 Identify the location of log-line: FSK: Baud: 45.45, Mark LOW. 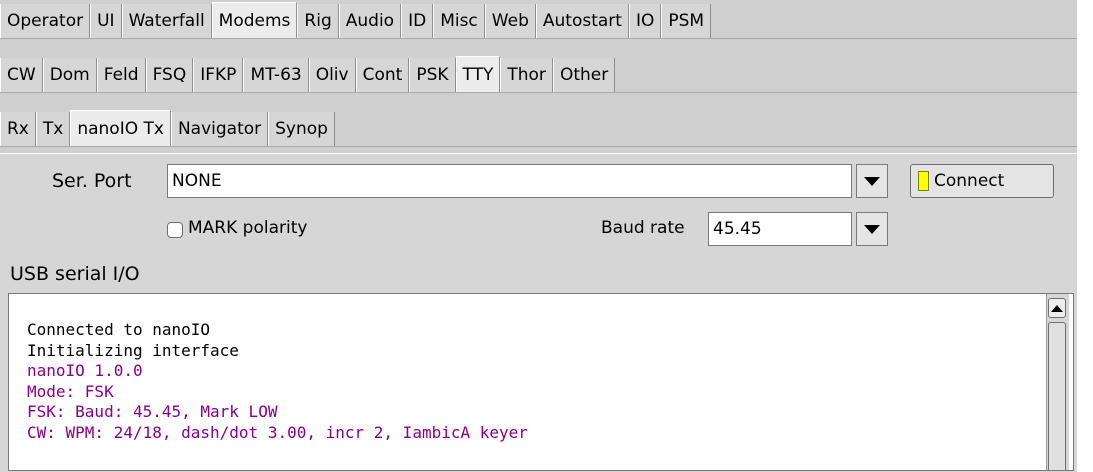
(152, 411).